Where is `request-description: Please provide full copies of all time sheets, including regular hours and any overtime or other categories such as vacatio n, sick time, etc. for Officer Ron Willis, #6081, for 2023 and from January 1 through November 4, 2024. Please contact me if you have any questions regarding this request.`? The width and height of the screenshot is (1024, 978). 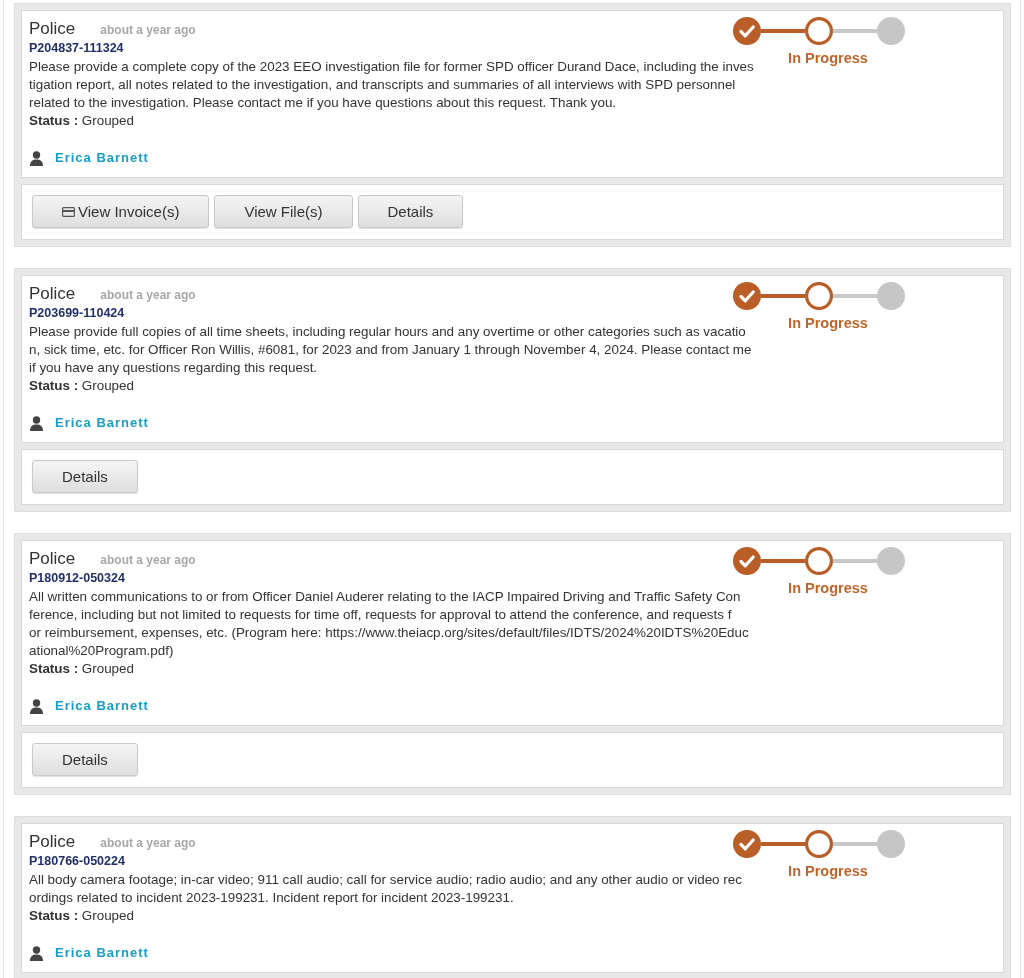
request-description: Please provide full copies of all time sheets, including regular hours and any overtime or other categories such as vacatio n, sick time, etc. for Officer Ron Willis, #6081, for 2023 and from January 1 through November 4, 2024. Please contact me if you have any questions regarding this request. is located at coordinates (390, 350).